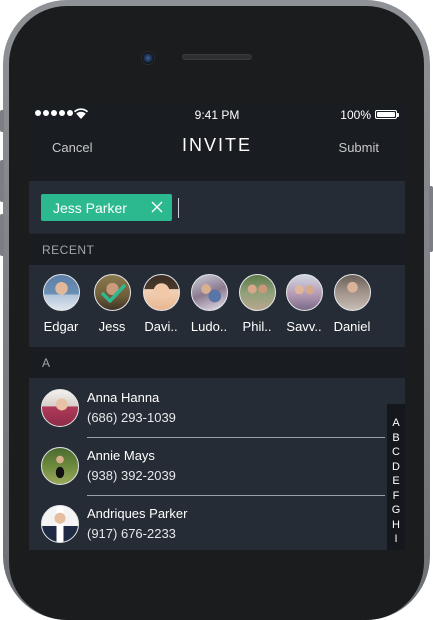 Image resolution: width=433 pixels, height=620 pixels. Describe the element at coordinates (112, 326) in the screenshot. I see `recent-contact-name: Jess` at that location.